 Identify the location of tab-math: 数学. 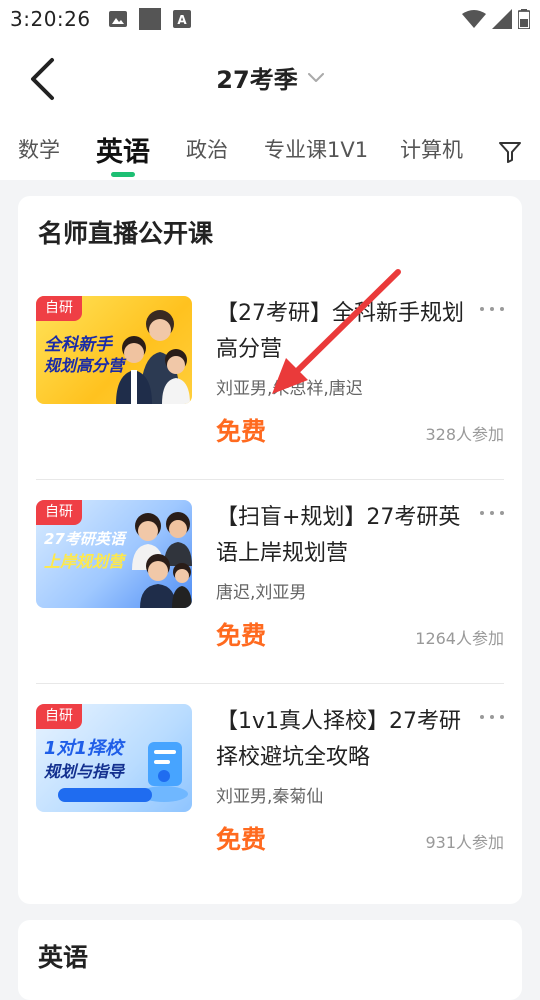
(39, 149).